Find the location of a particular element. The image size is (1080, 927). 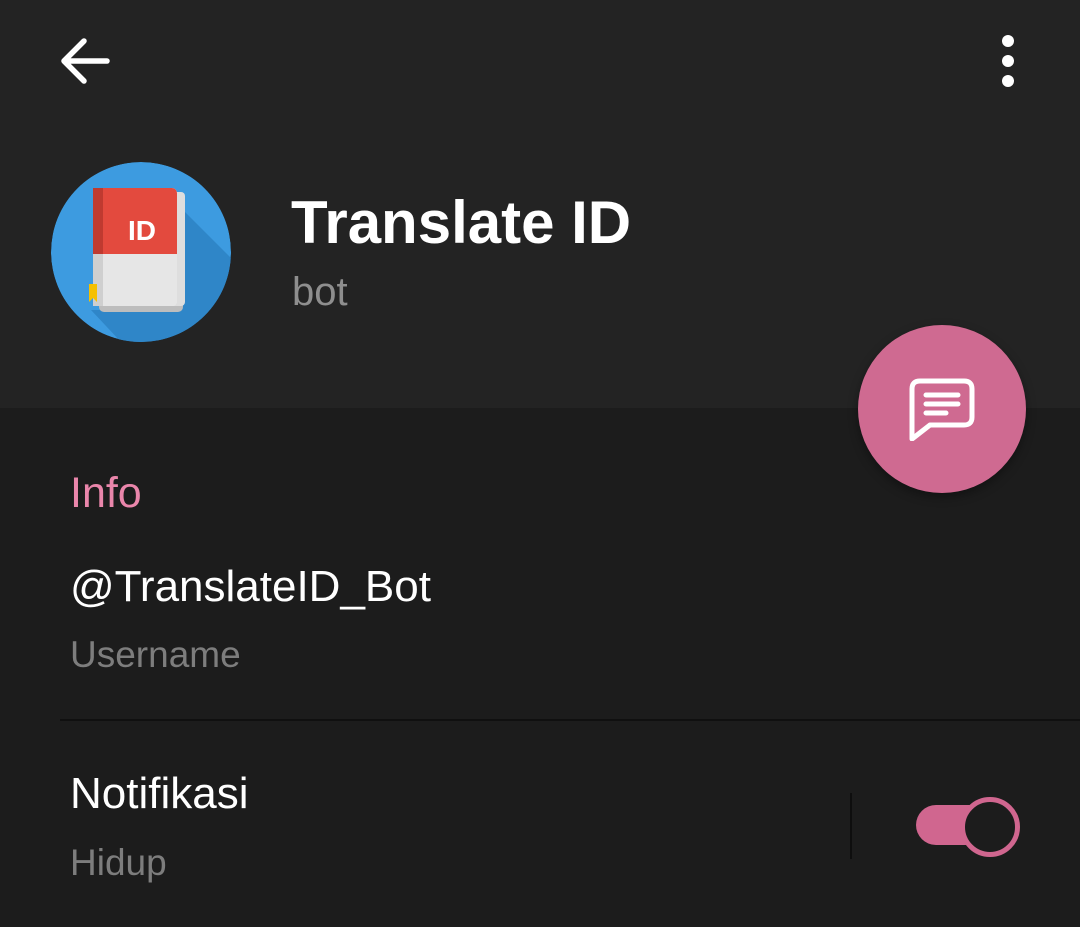

back-button is located at coordinates (84, 61).